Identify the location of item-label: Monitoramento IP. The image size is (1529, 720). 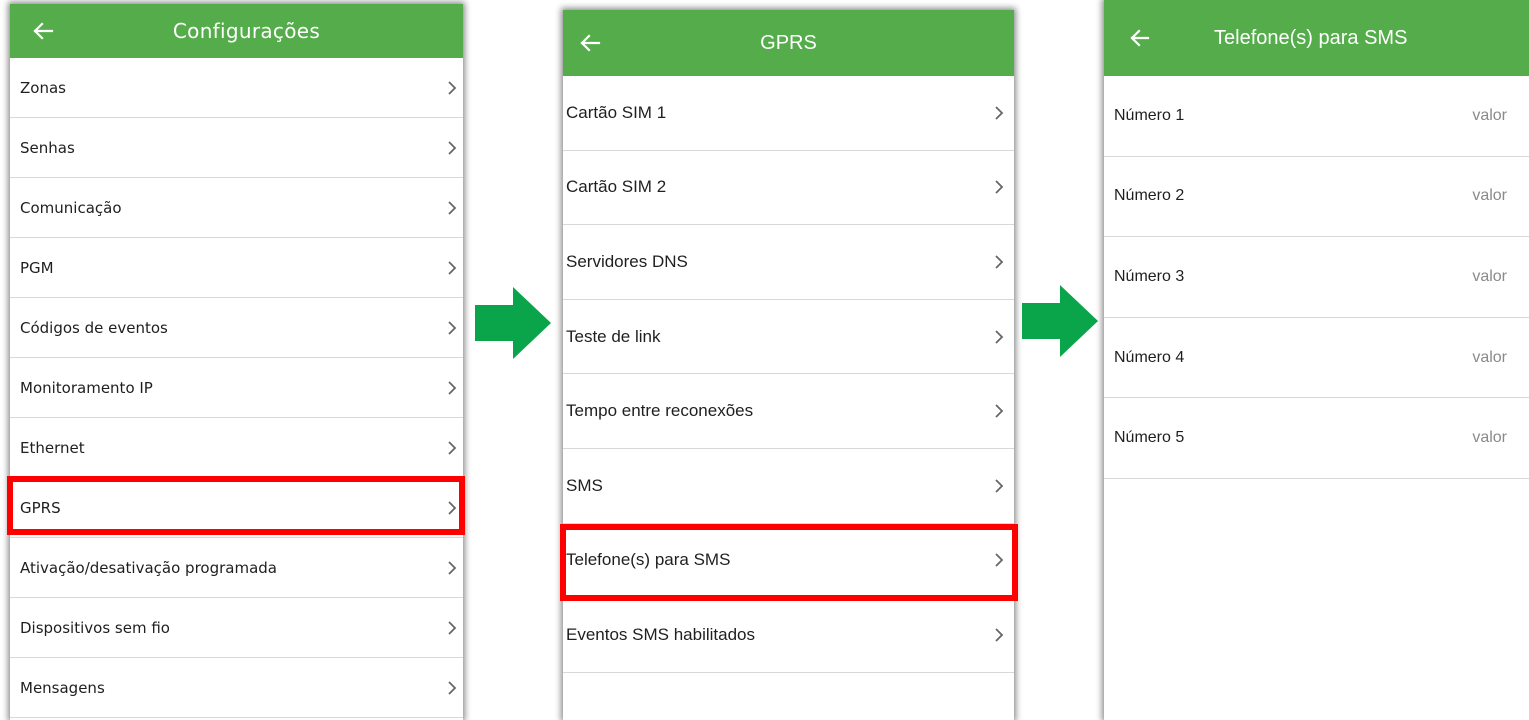
(86, 387).